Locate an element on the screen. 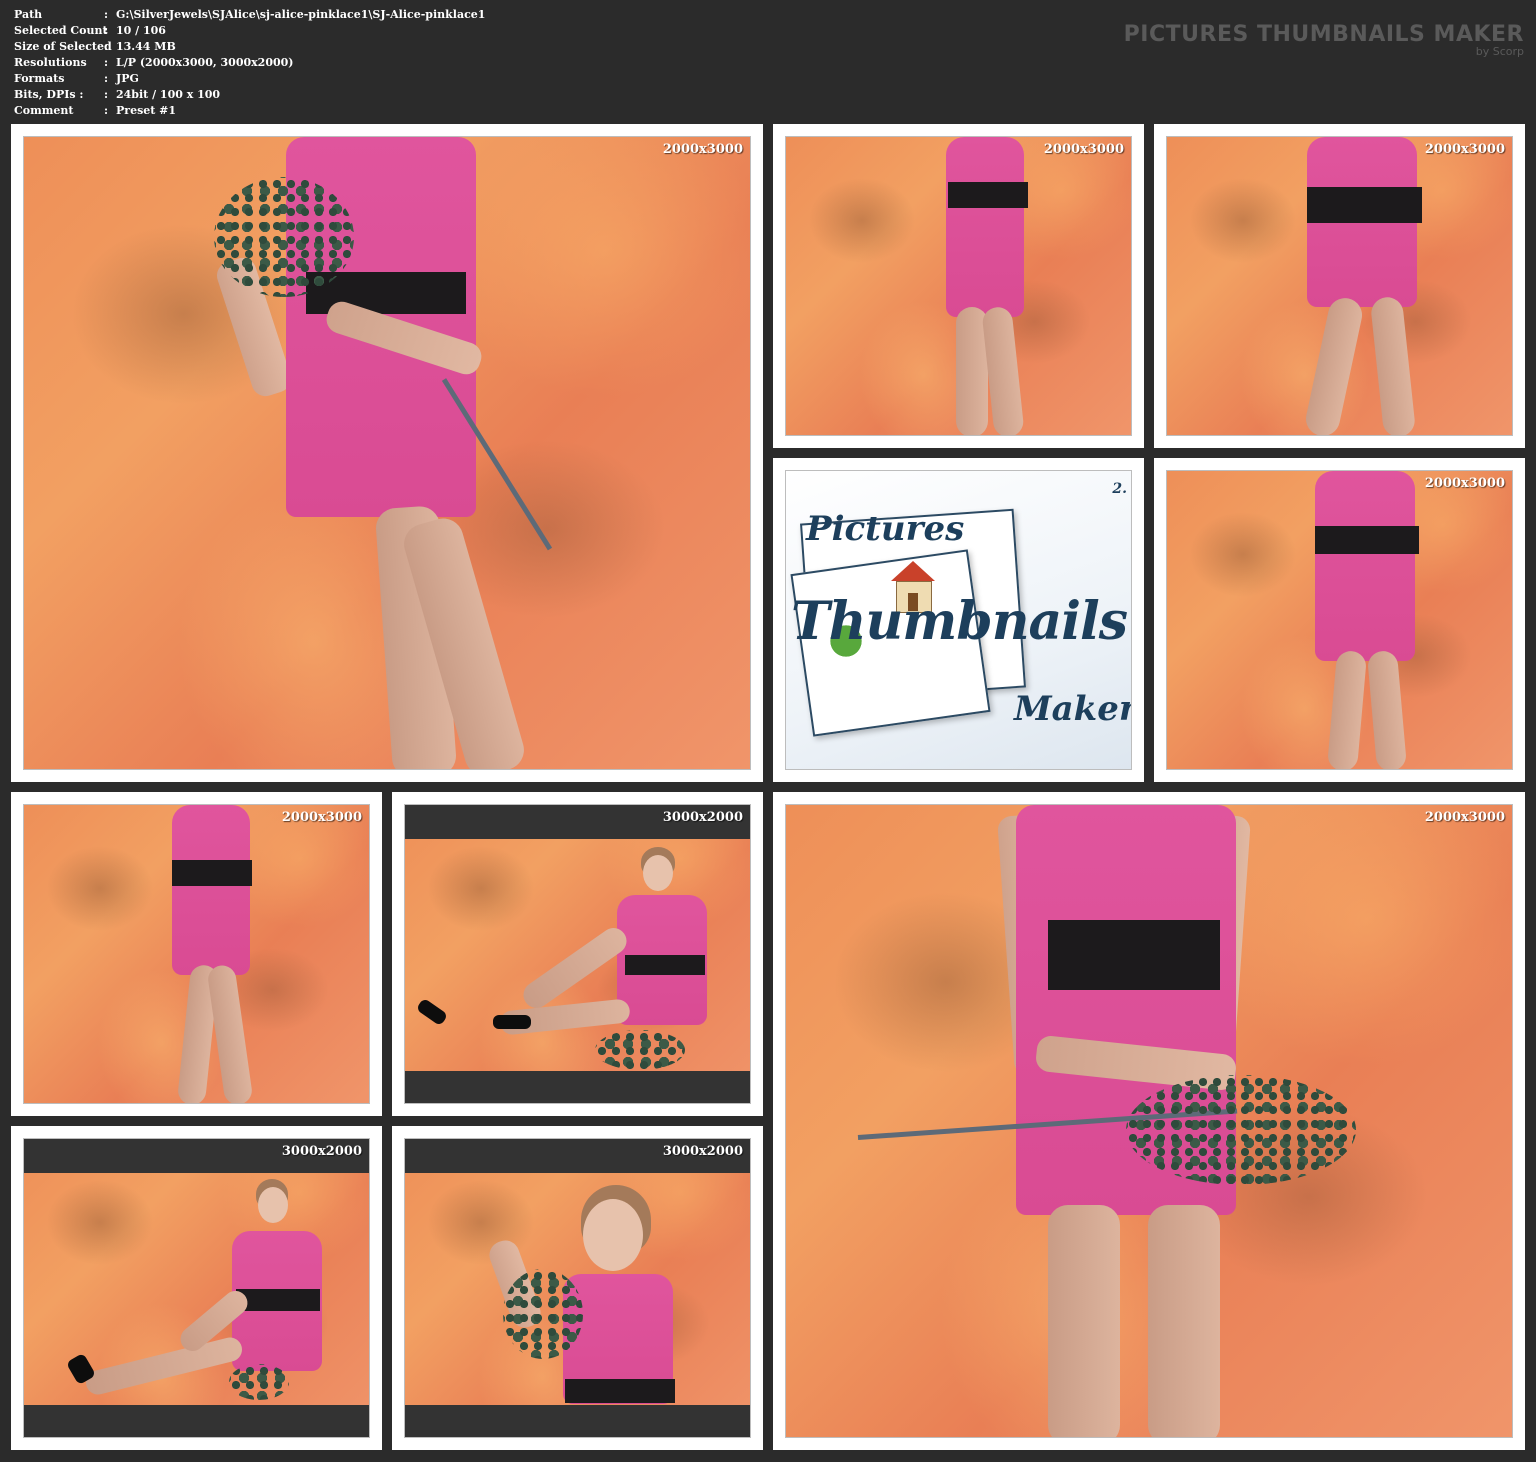 This screenshot has width=1536, height=1462. info-value: 24bit / 100 x 100 is located at coordinates (168, 94).